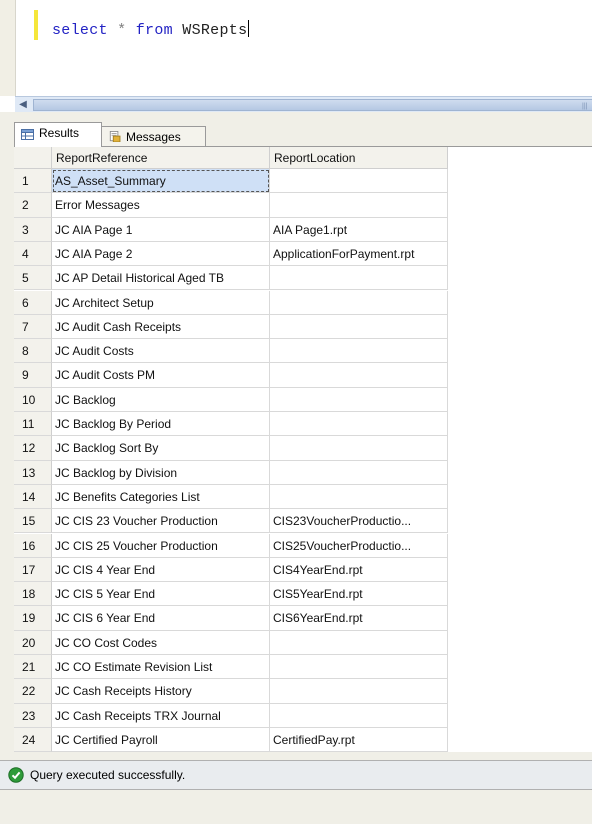 Image resolution: width=592 pixels, height=824 pixels. I want to click on row-number: 10, so click(33, 399).